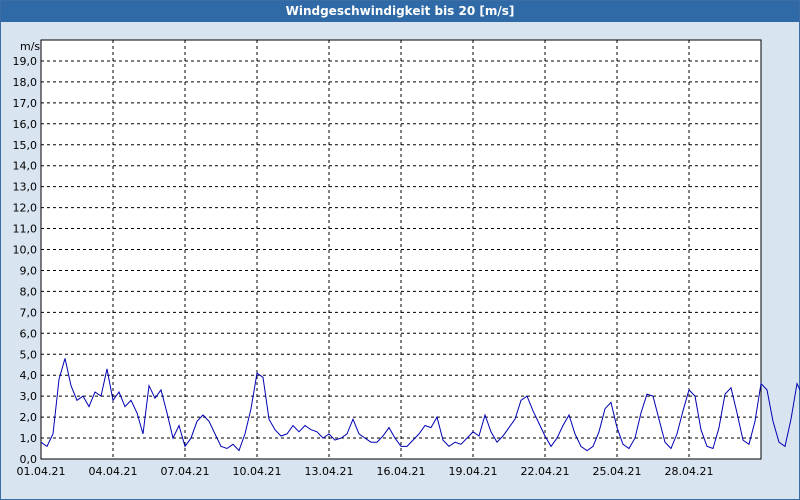 The image size is (800, 500). I want to click on x-tick-label: 22.04.21, so click(545, 471).